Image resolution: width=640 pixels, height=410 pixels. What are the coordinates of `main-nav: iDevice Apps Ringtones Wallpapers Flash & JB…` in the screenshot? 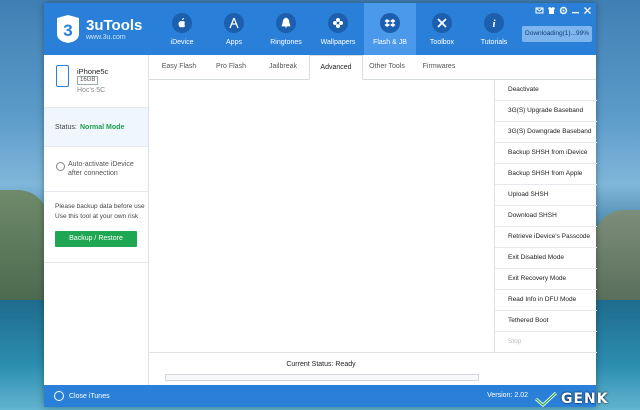 It's located at (338, 29).